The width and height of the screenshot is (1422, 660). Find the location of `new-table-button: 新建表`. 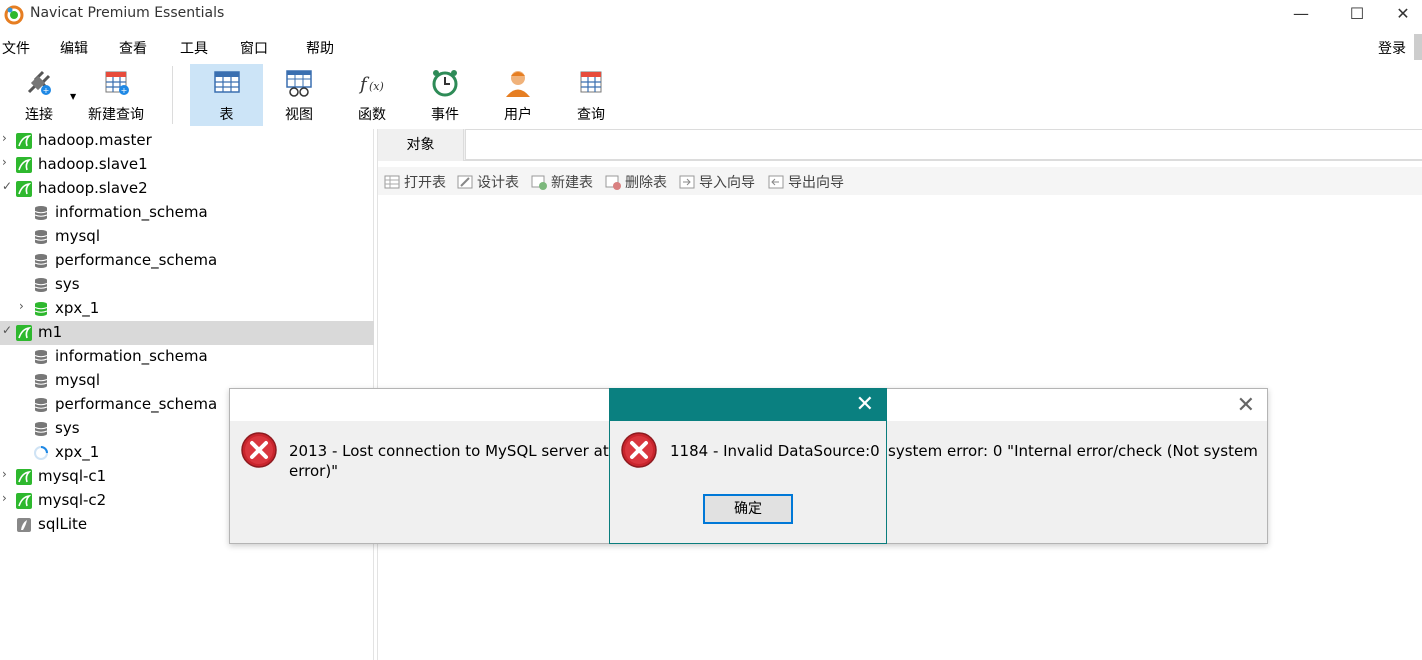

new-table-button: 新建表 is located at coordinates (562, 182).